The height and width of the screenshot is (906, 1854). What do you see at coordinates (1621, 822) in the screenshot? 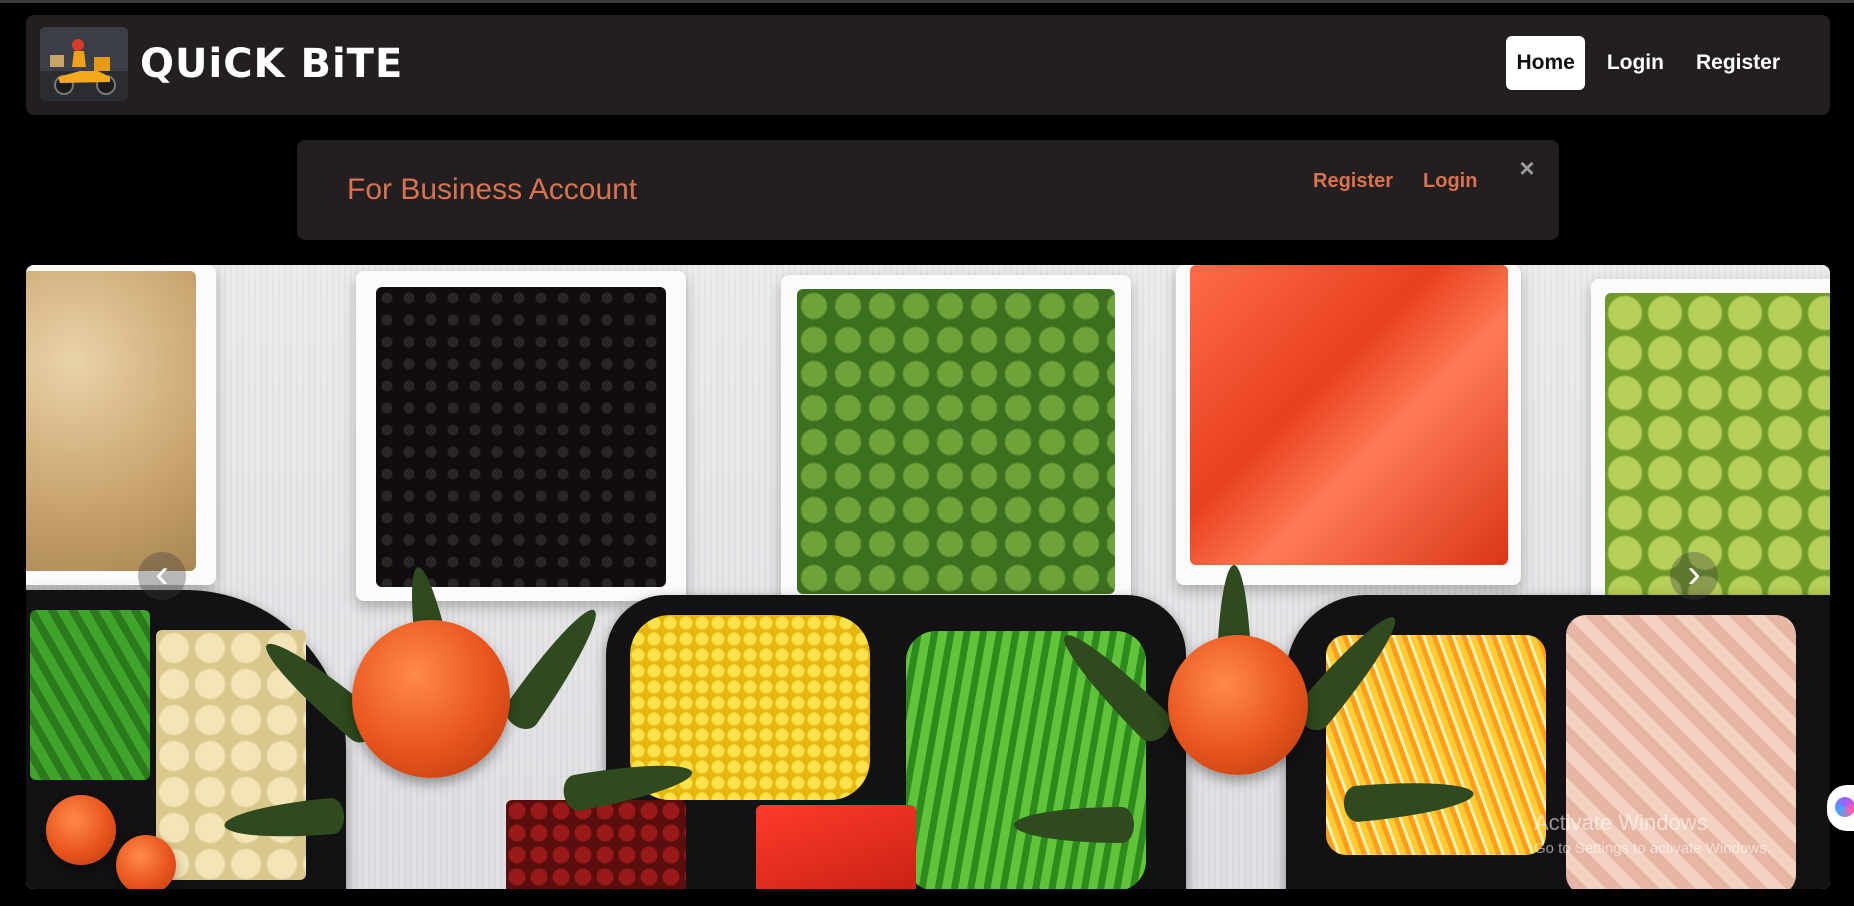
I see `watermark-line-1: Activate Windows` at bounding box center [1621, 822].